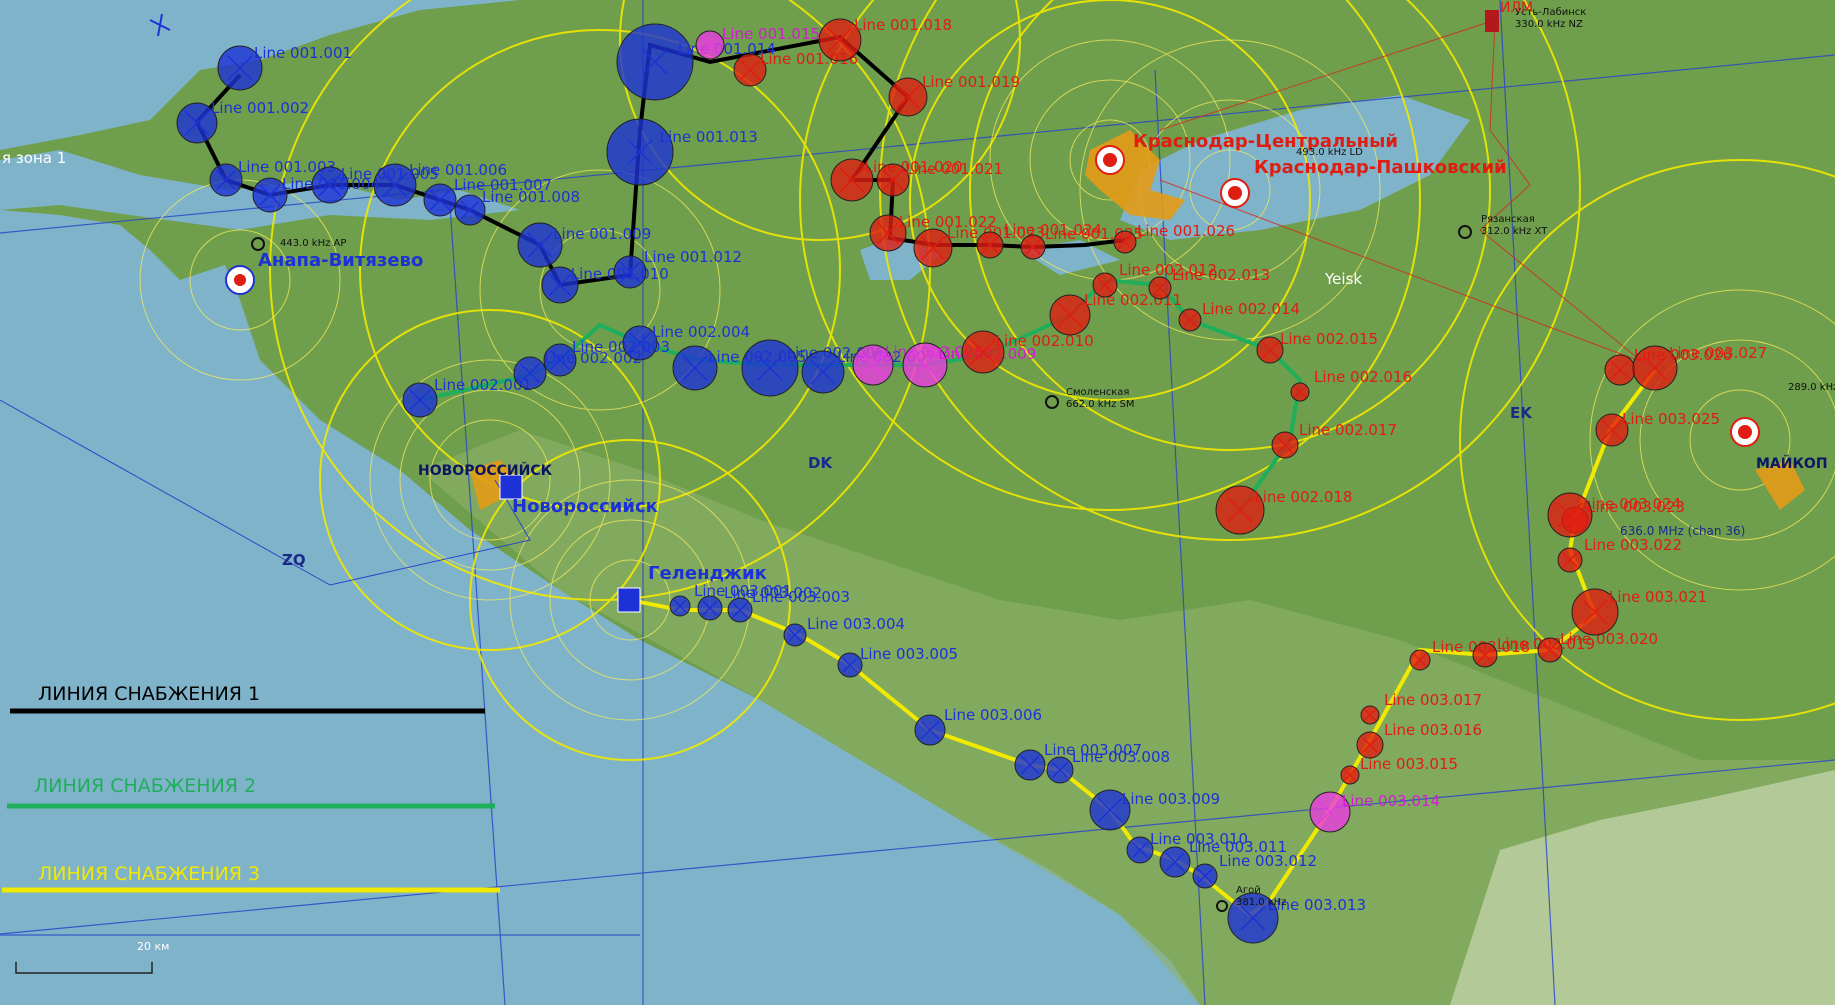  I want to click on beacon-ryazanskaya-label: Рязанская, so click(1508, 219).